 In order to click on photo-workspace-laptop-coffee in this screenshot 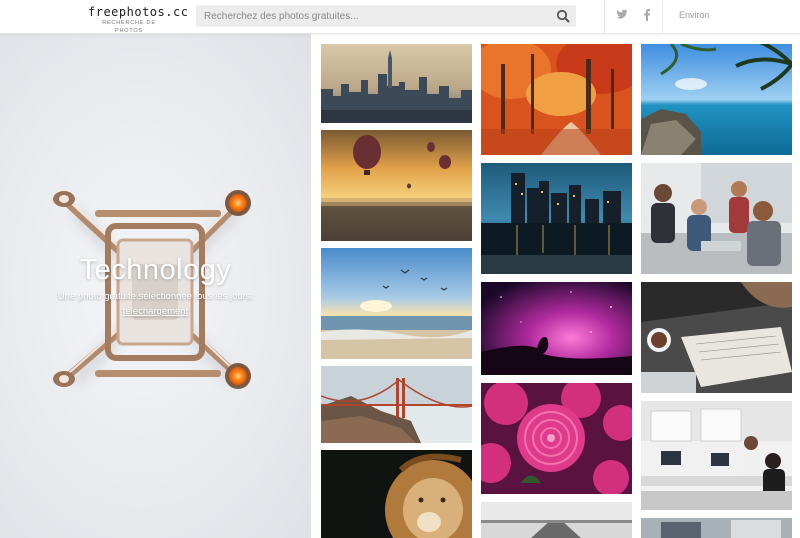, I will do `click(716, 337)`.